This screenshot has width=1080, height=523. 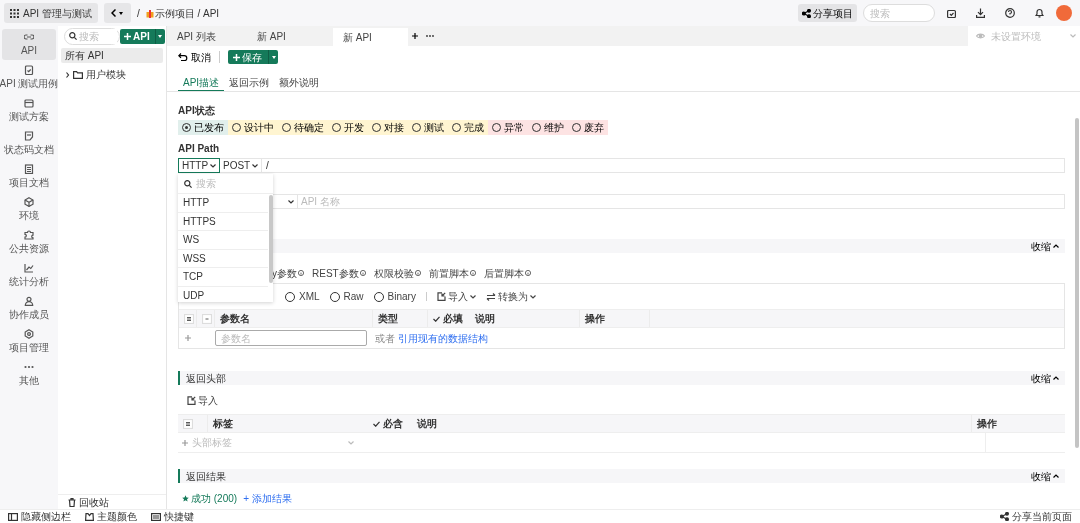 I want to click on section-title: 返回头部, so click(x=206, y=378).